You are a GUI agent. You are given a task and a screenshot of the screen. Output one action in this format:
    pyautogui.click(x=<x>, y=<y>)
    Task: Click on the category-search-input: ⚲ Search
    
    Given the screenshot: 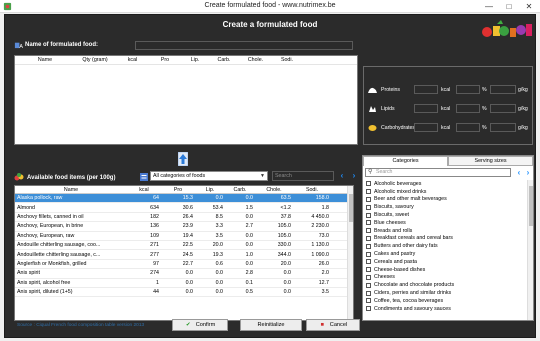 What is the action you would take?
    pyautogui.click(x=438, y=172)
    